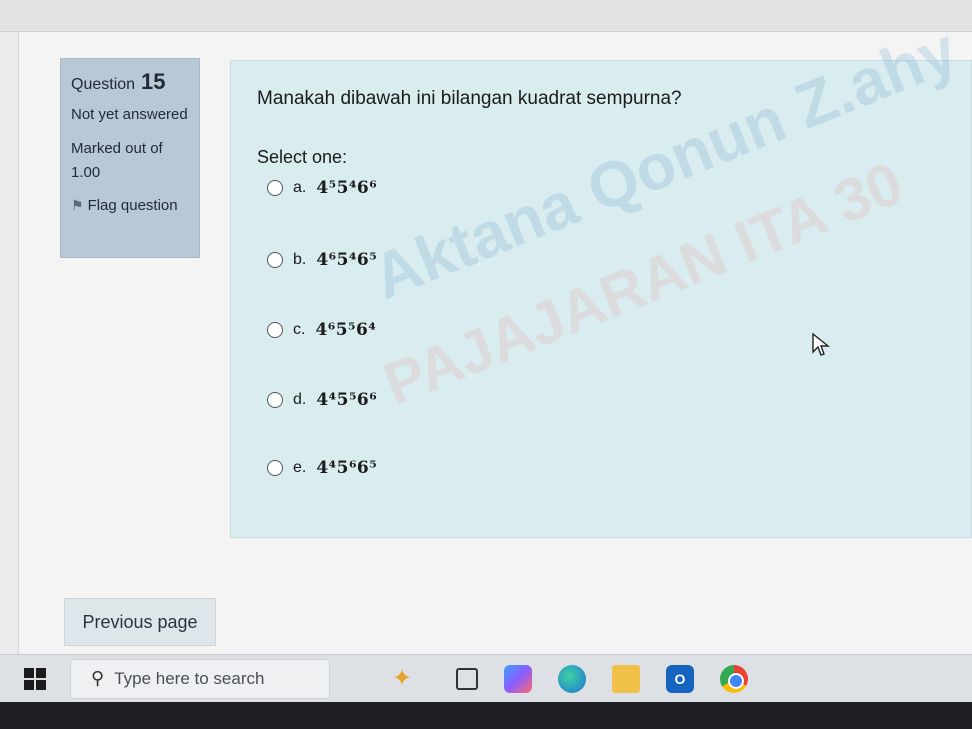 The width and height of the screenshot is (972, 729). Describe the element at coordinates (189, 678) in the screenshot. I see `search-placeholder: Type here to search` at that location.